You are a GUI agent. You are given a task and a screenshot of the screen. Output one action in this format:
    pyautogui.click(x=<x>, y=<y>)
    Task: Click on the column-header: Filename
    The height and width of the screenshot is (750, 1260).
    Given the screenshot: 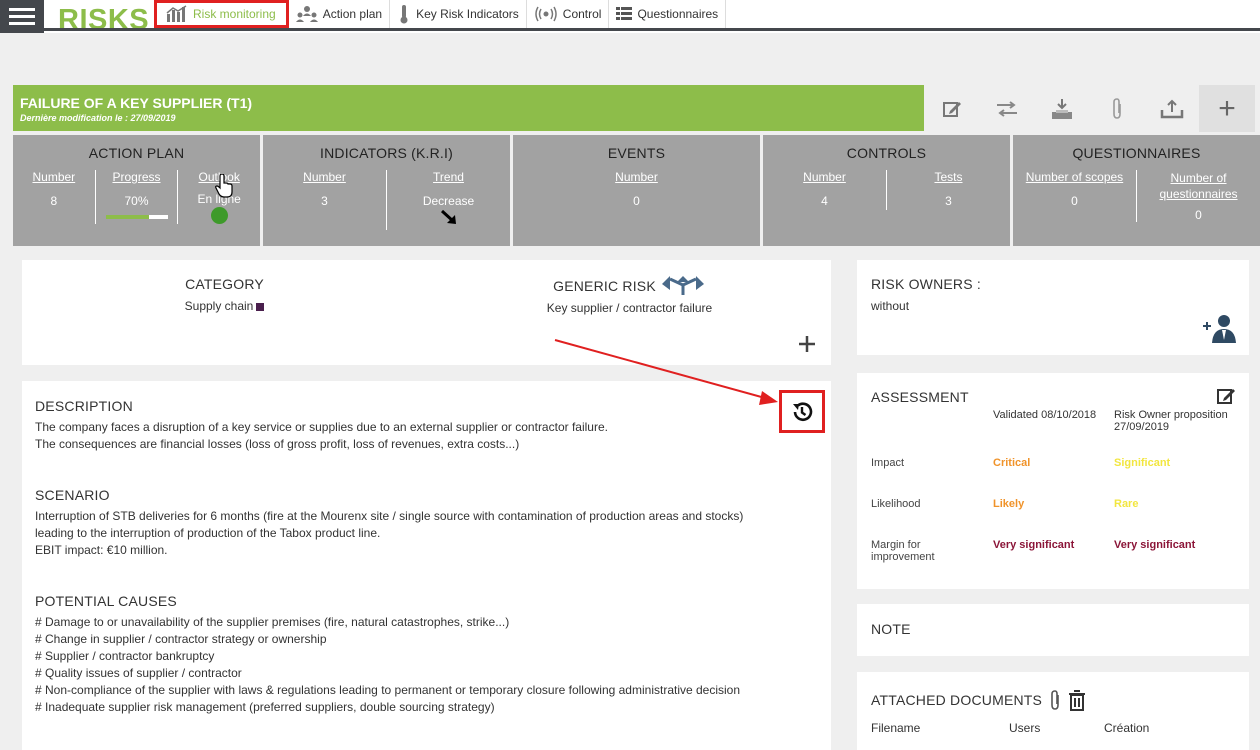 What is the action you would take?
    pyautogui.click(x=896, y=728)
    